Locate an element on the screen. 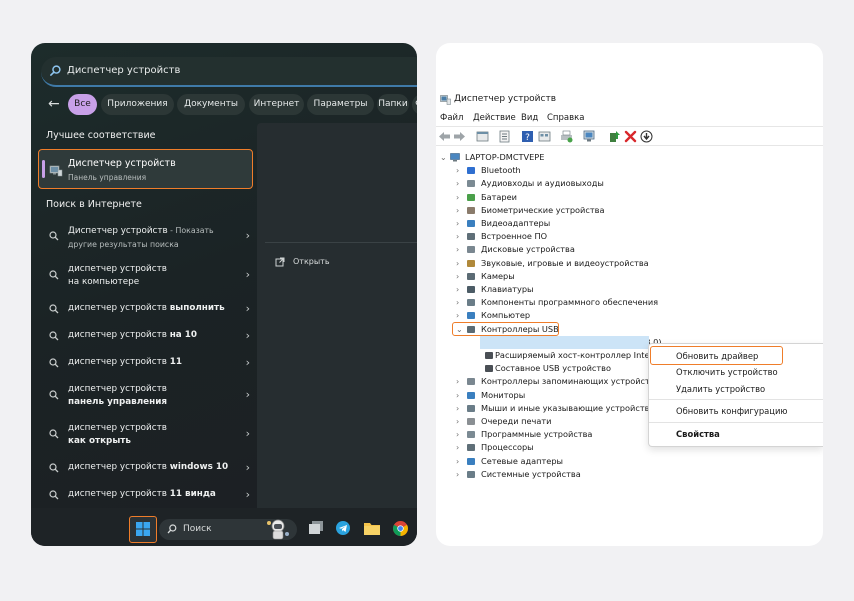 The image size is (854, 601). web-result-8: диспетчер устройств 11 винда › is located at coordinates (144, 495).